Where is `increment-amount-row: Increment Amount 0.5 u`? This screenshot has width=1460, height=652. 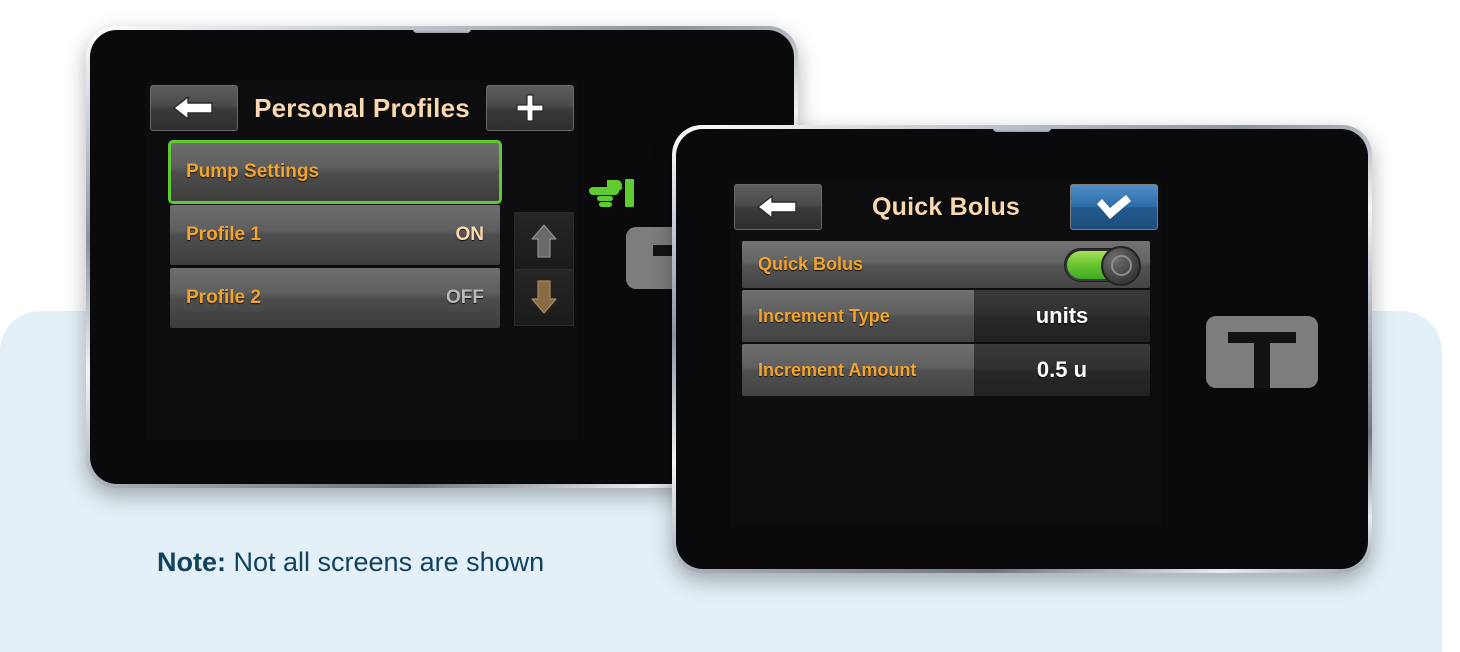
increment-amount-row: Increment Amount 0.5 u is located at coordinates (946, 370).